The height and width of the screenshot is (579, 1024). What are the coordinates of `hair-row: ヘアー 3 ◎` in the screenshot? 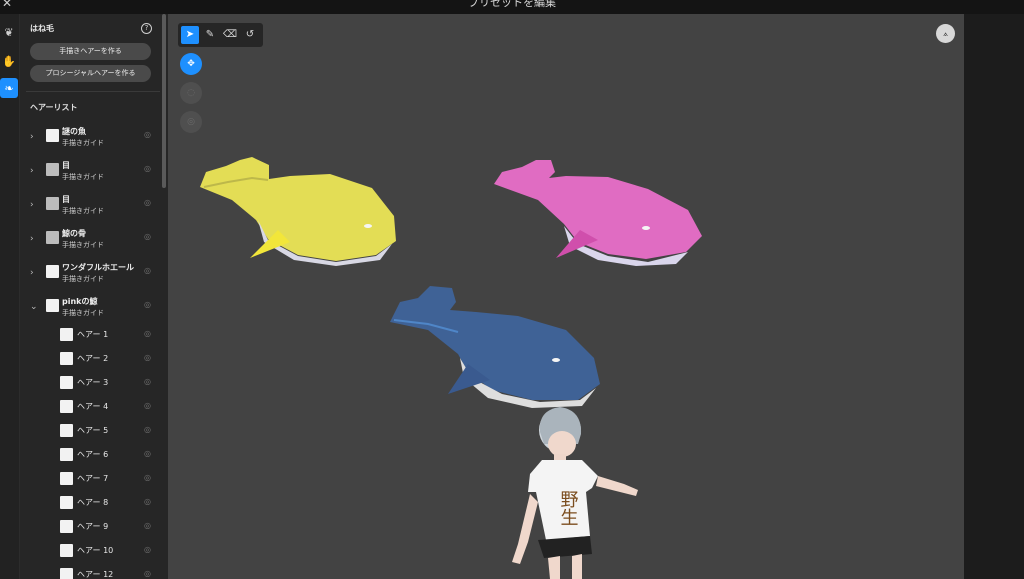 It's located at (90, 382).